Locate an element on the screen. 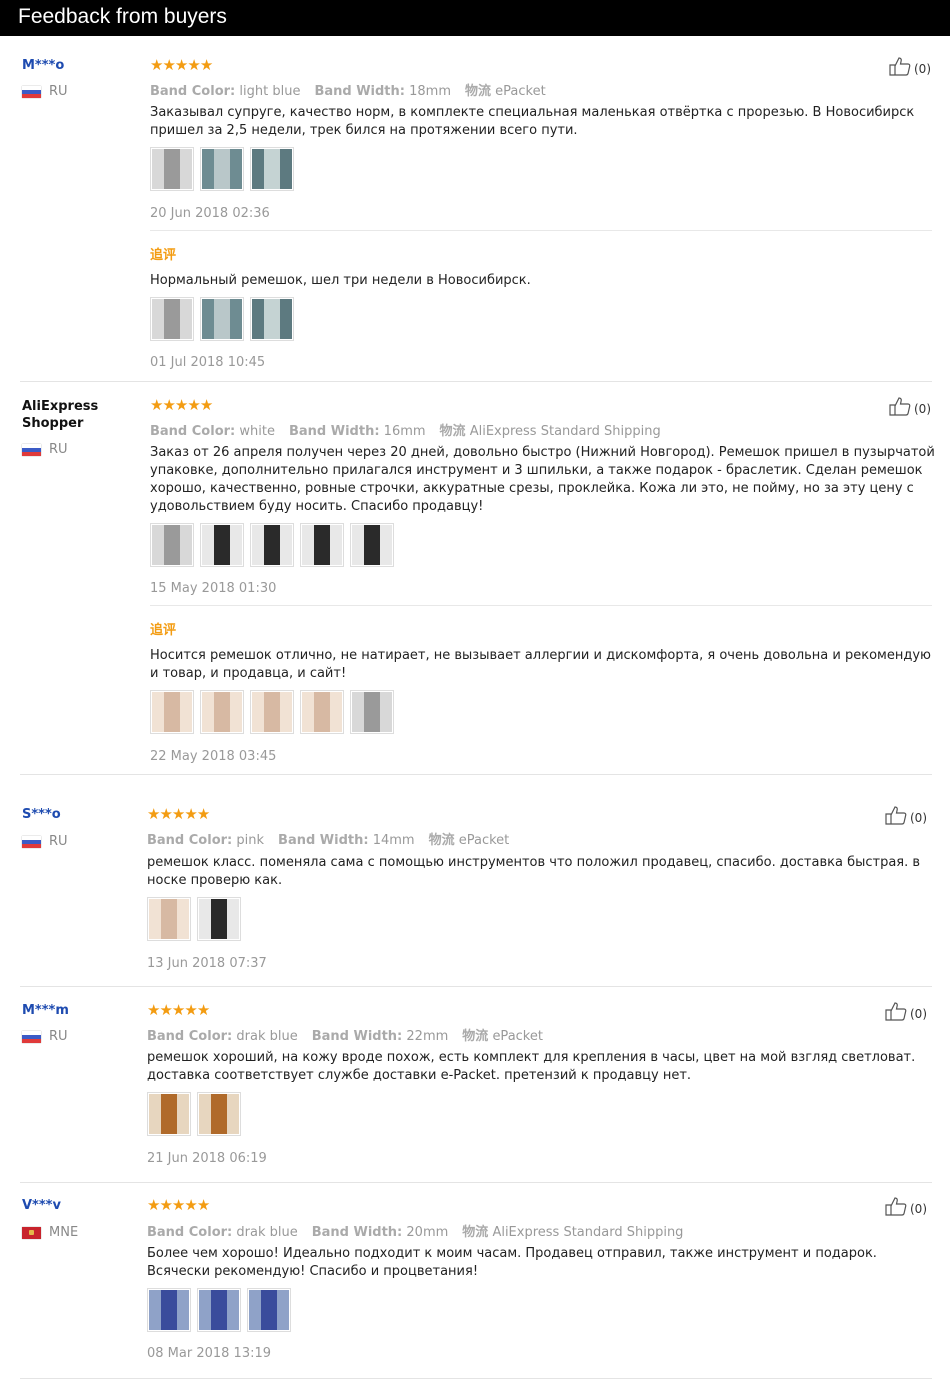  country-flag-icon is located at coordinates (31, 841).